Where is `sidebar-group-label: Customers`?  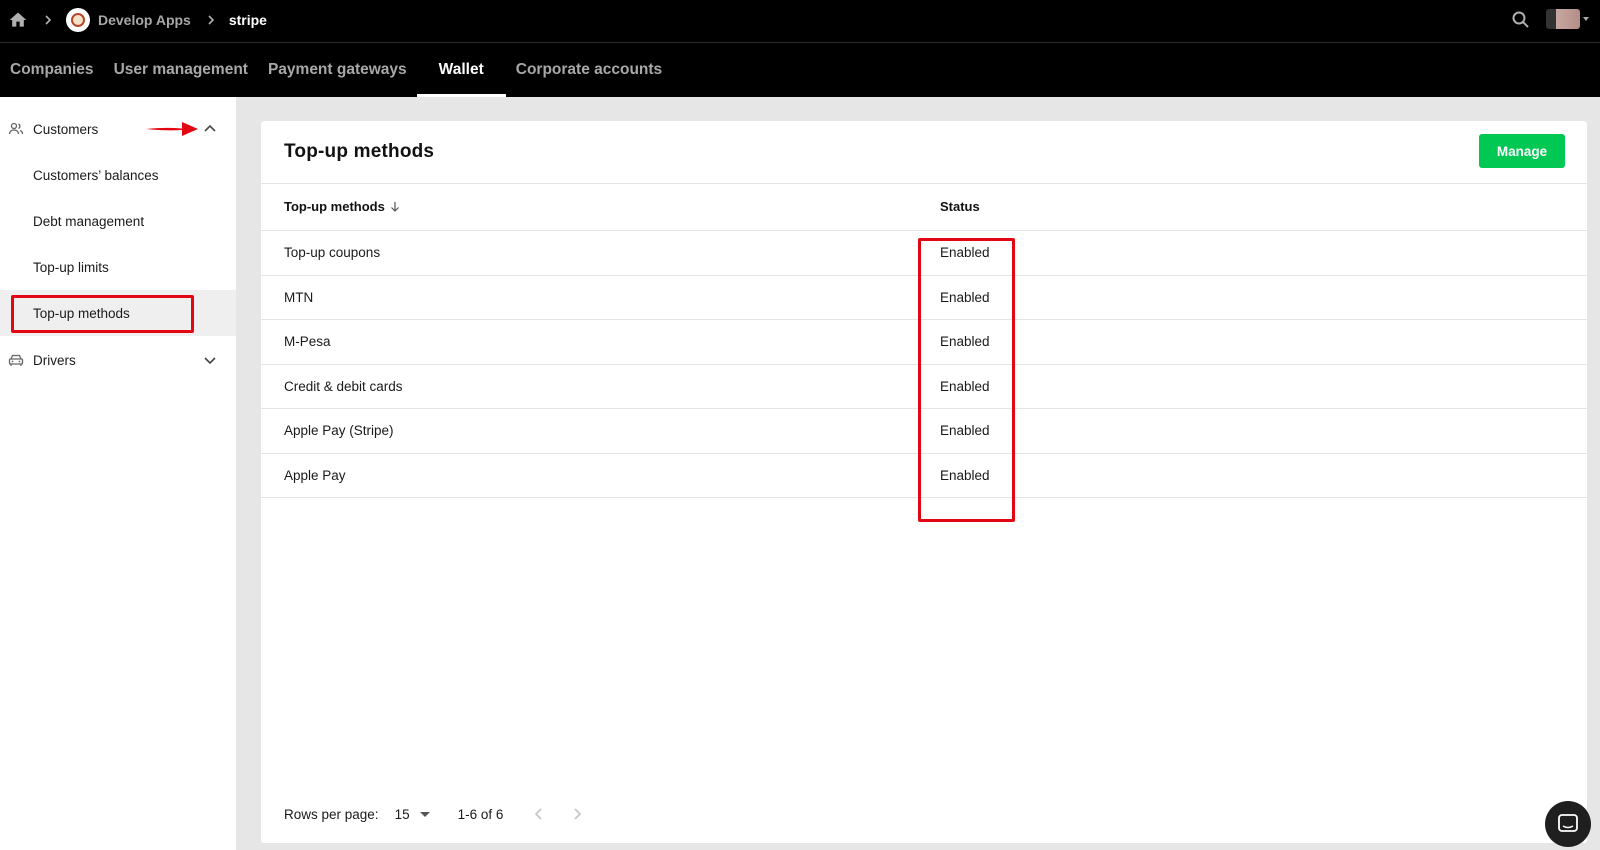
sidebar-group-label: Customers is located at coordinates (66, 129).